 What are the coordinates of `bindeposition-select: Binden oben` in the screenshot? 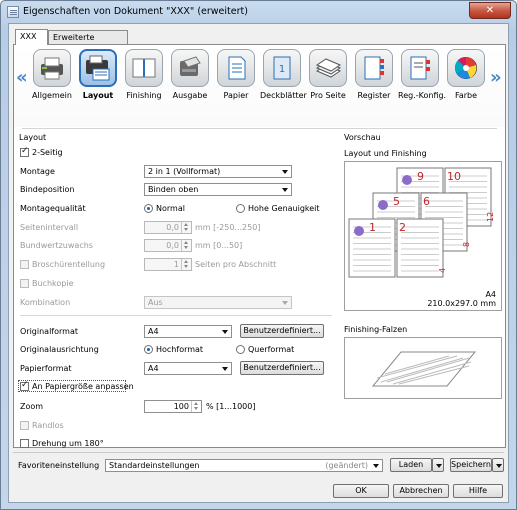 It's located at (218, 189).